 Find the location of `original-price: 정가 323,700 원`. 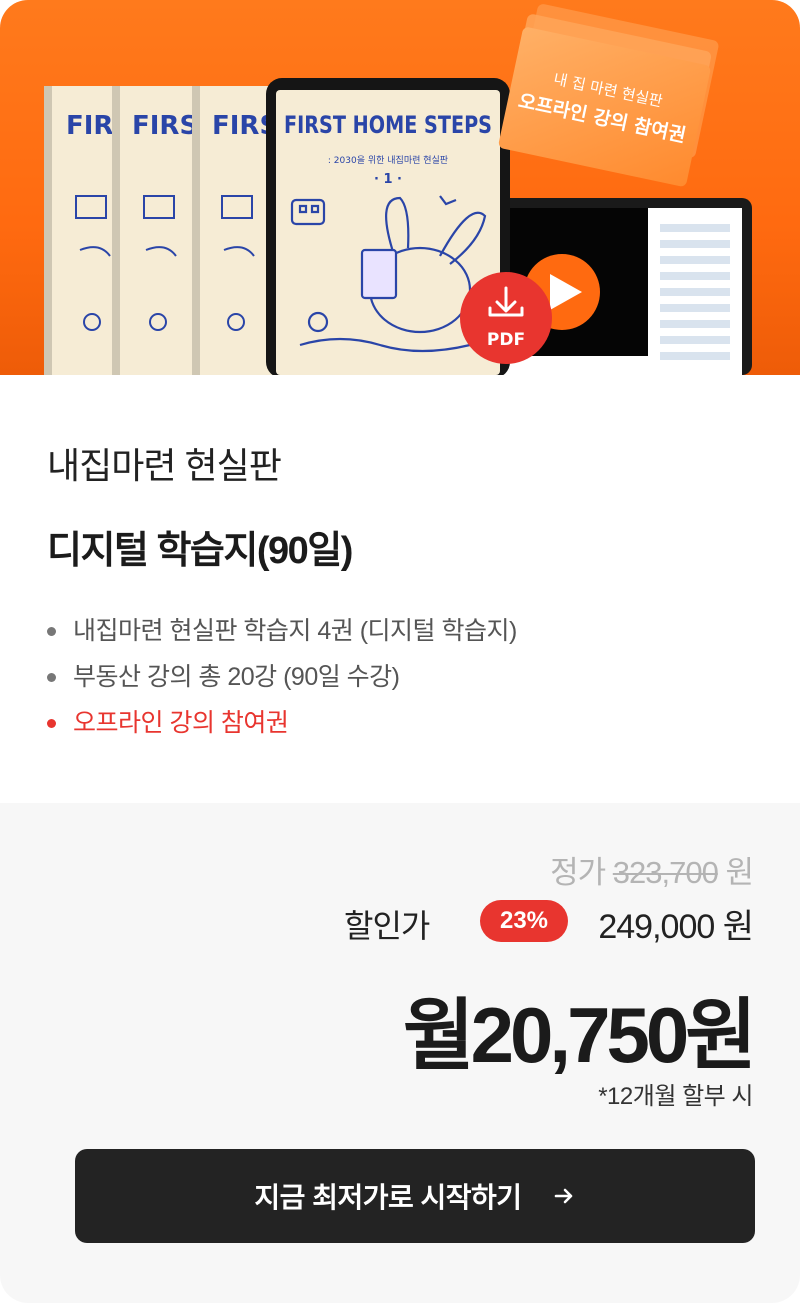

original-price: 정가 323,700 원 is located at coordinates (652, 869).